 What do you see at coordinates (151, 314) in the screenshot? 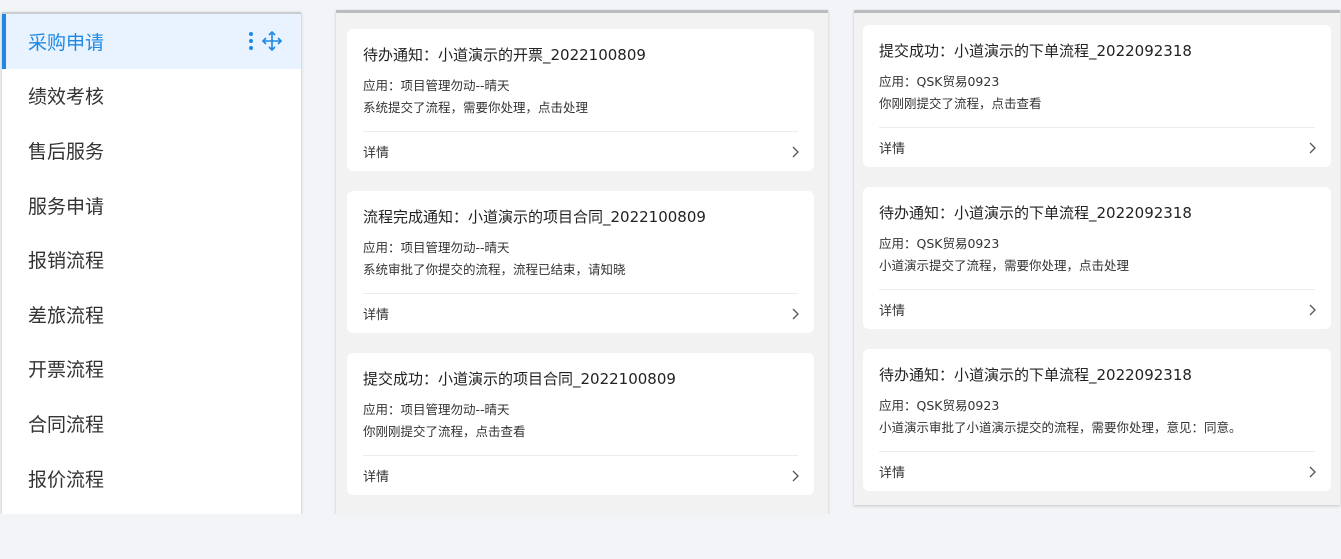
I see `sidebar-item-travel: 差旅流程` at bounding box center [151, 314].